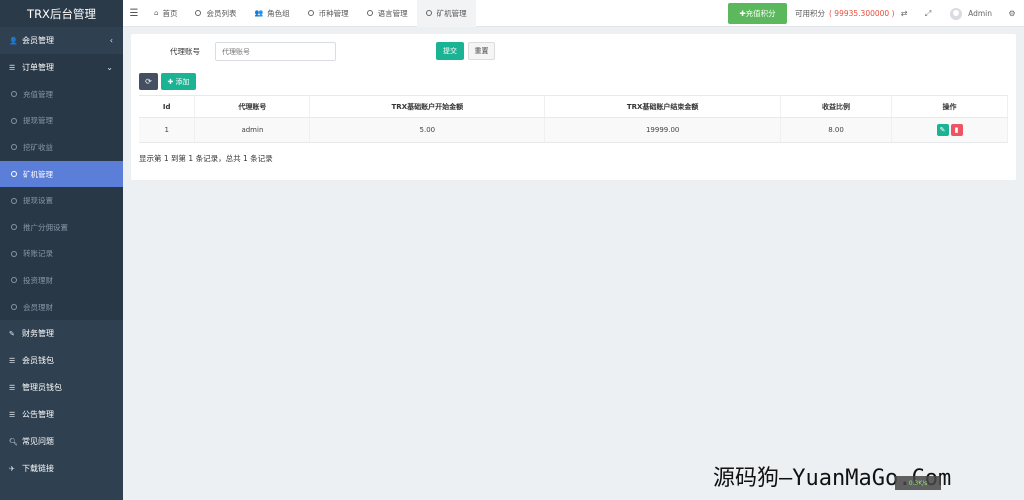  Describe the element at coordinates (38, 147) in the screenshot. I see `sidebar-subitem-label: 挖矿收益` at that location.